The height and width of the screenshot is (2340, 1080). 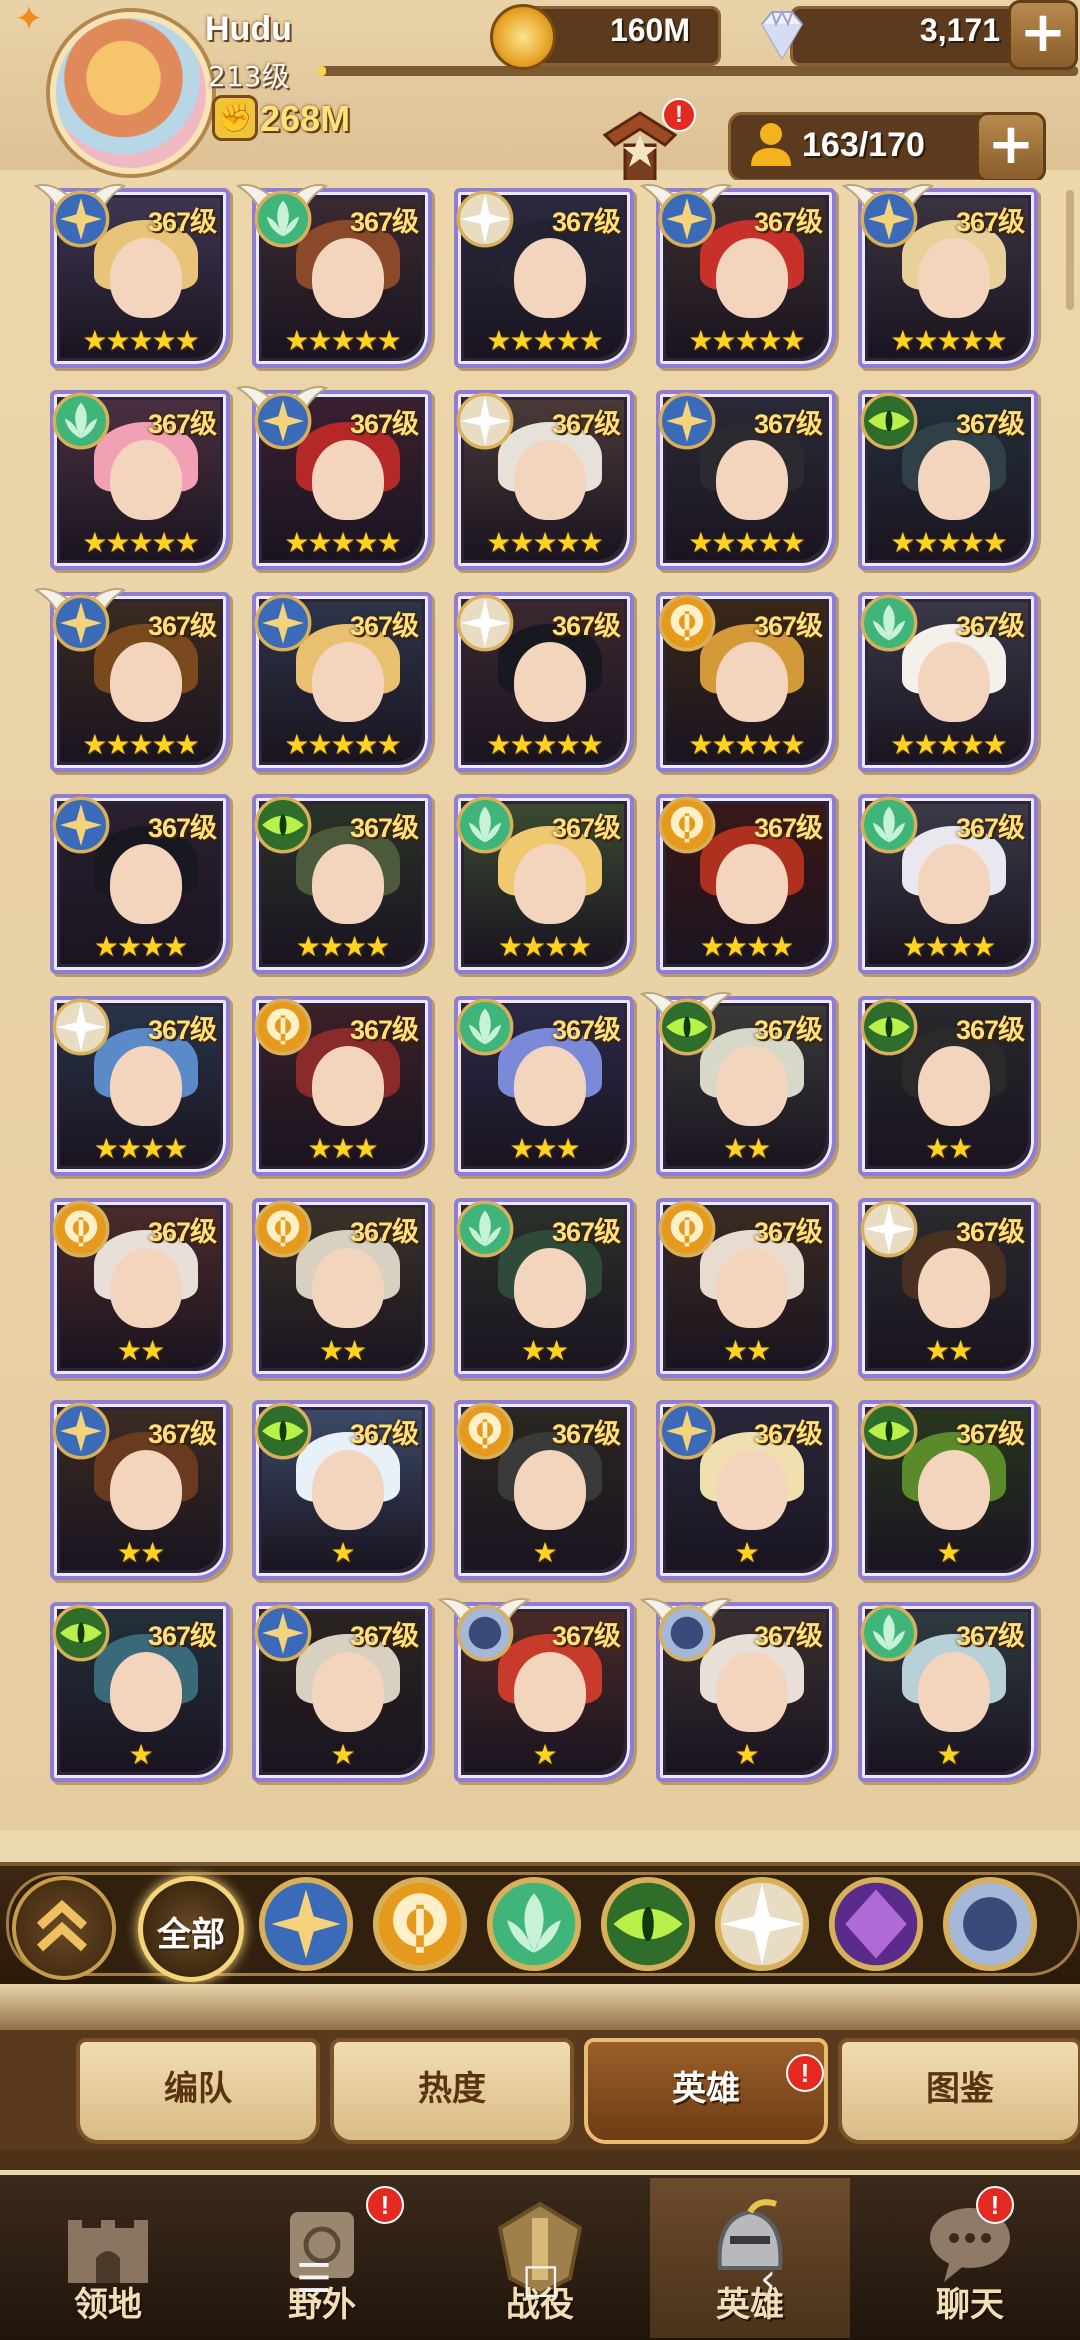 What do you see at coordinates (1070, 250) in the screenshot?
I see `scrollbar-thumb` at bounding box center [1070, 250].